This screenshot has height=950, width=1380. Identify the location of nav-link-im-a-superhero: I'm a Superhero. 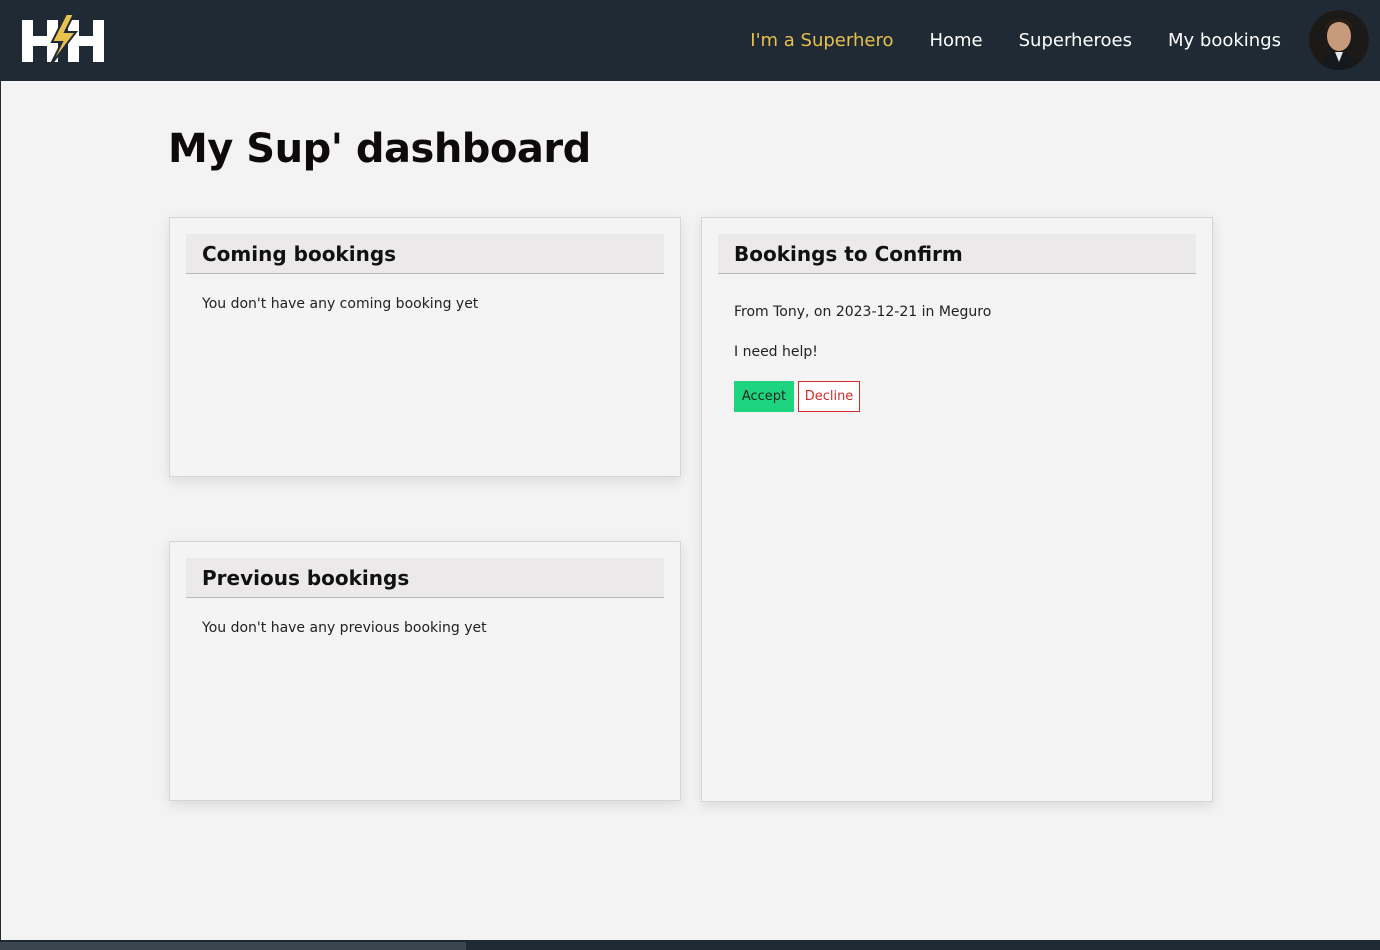
(821, 40).